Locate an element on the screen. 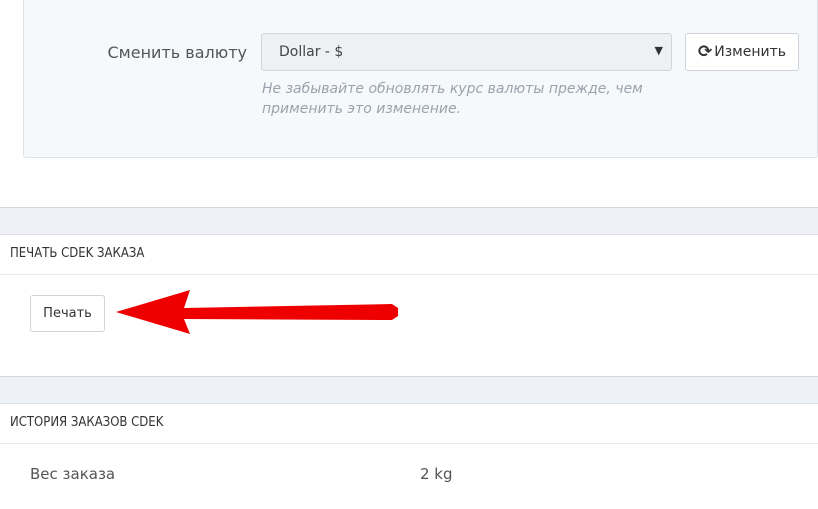 The image size is (818, 509). currency-select-value: Dollar - $ is located at coordinates (311, 52).